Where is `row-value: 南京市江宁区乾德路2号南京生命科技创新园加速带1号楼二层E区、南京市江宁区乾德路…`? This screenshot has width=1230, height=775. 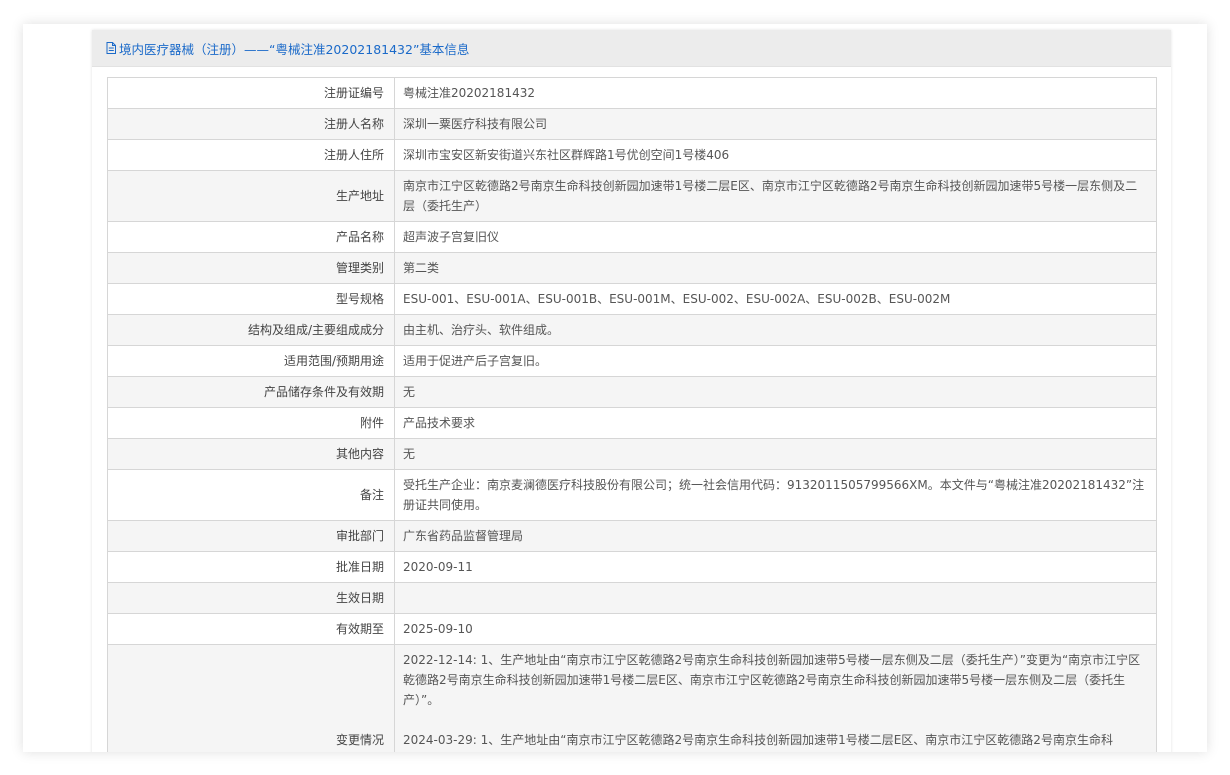
row-value: 南京市江宁区乾德路2号南京生命科技创新园加速带1号楼二层E区、南京市江宁区乾德路… is located at coordinates (775, 196).